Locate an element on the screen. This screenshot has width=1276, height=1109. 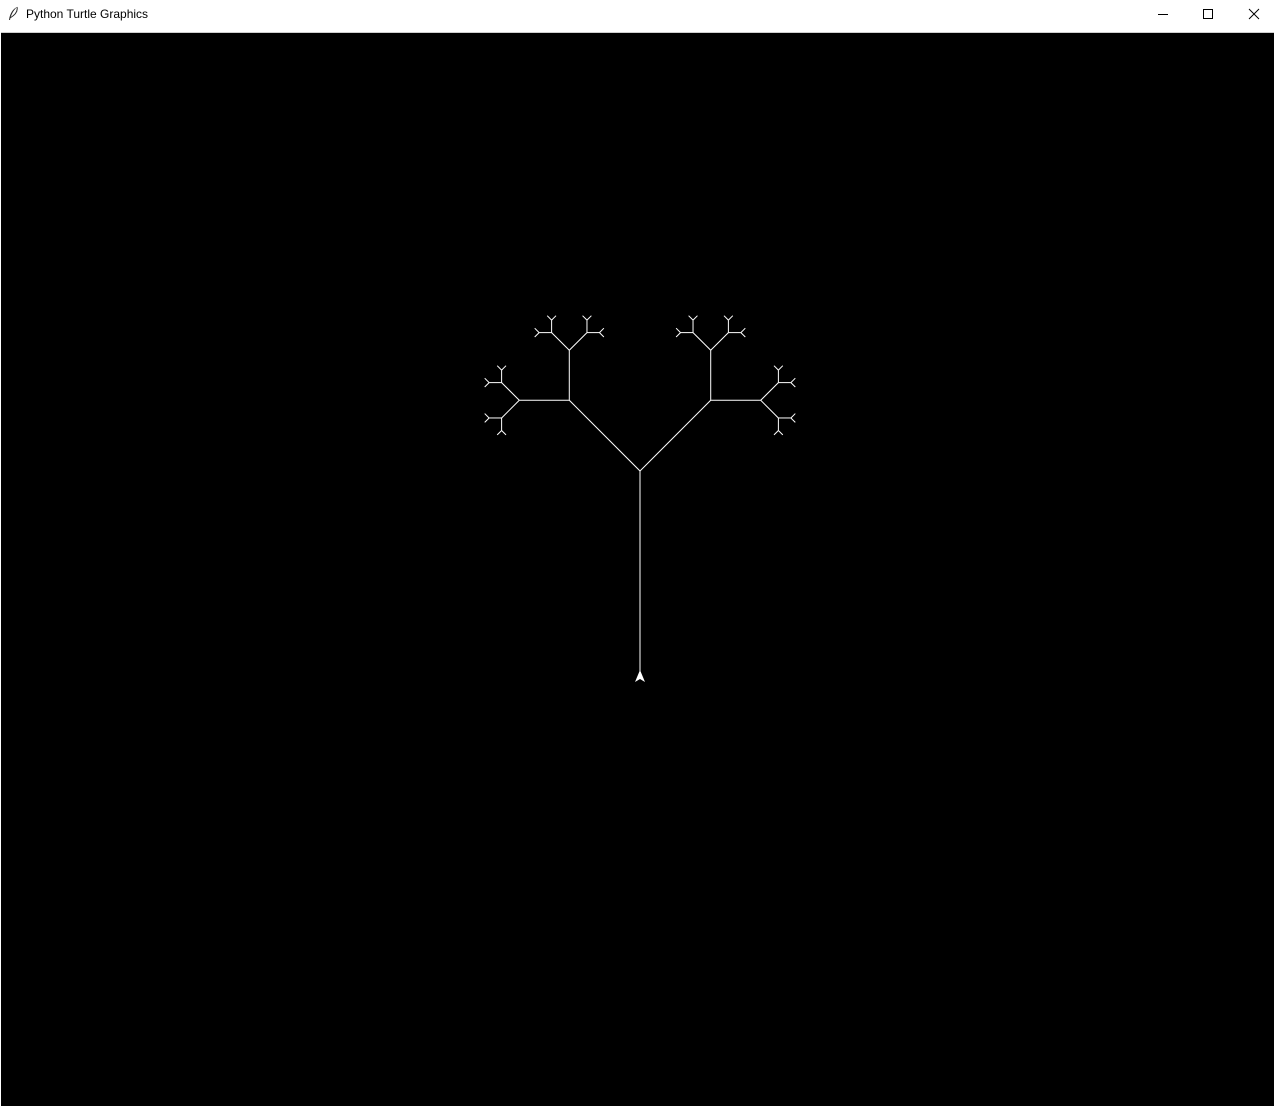
turtle-arrow-icon is located at coordinates (640, 676).